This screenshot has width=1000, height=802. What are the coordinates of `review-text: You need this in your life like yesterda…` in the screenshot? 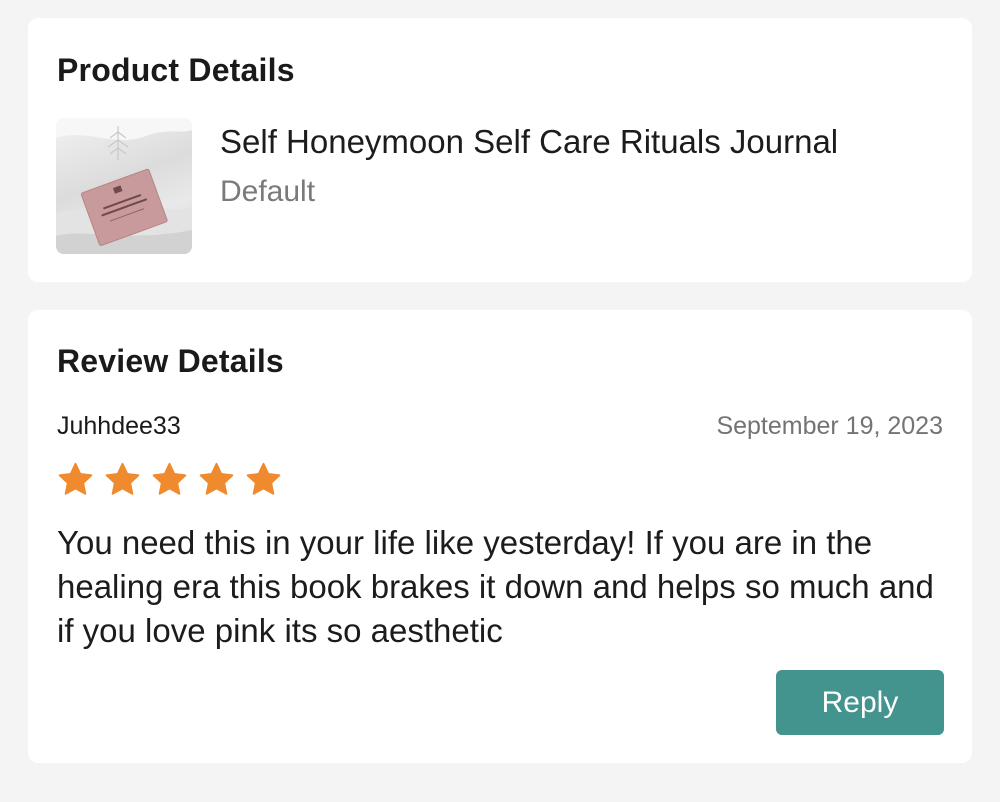 It's located at (495, 586).